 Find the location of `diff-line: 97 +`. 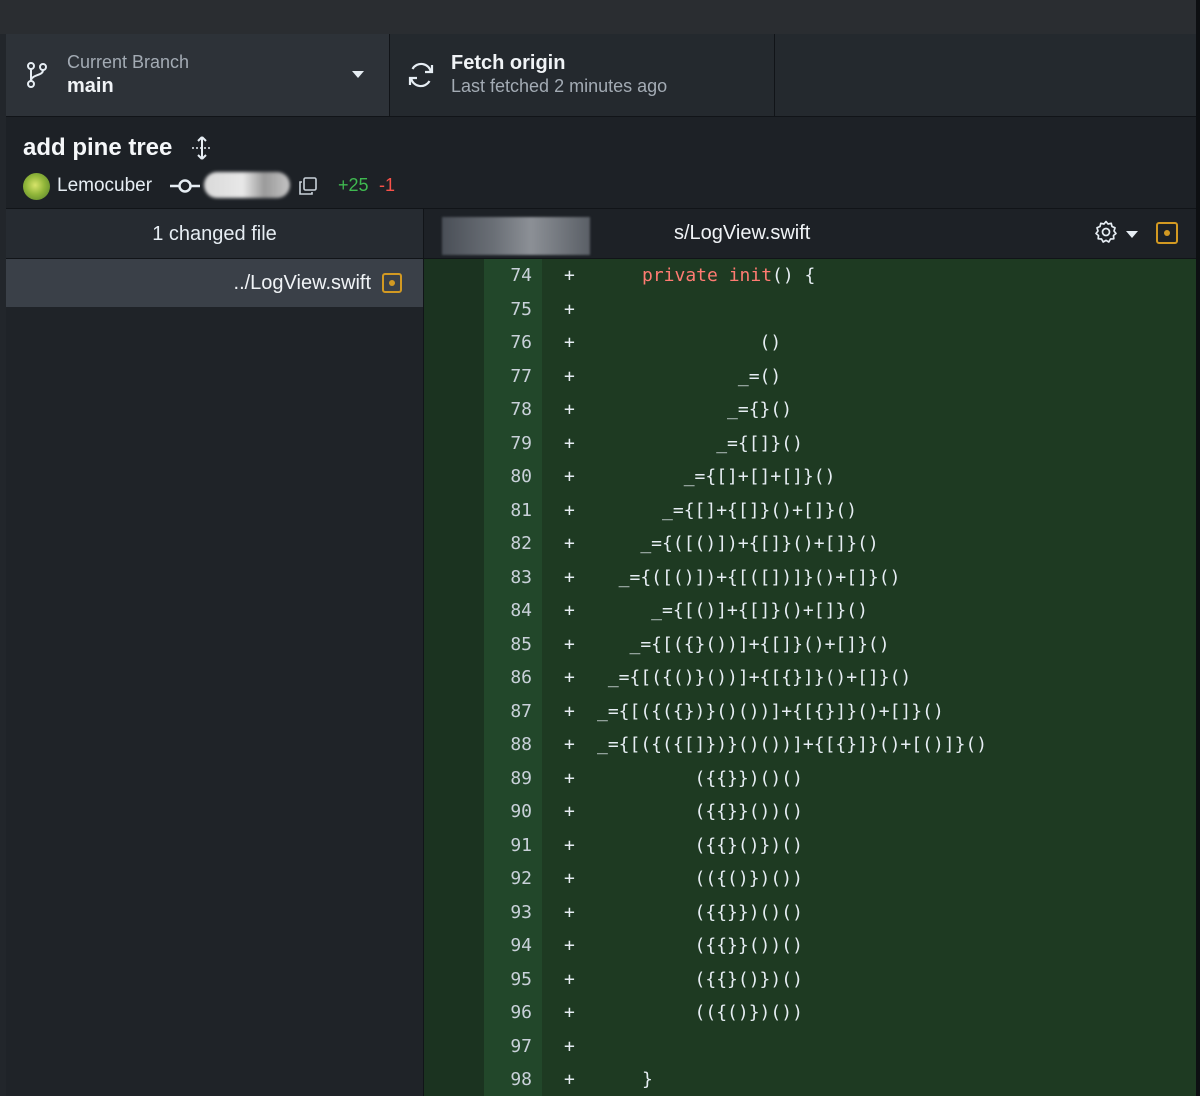

diff-line: 97 + is located at coordinates (810, 1046).